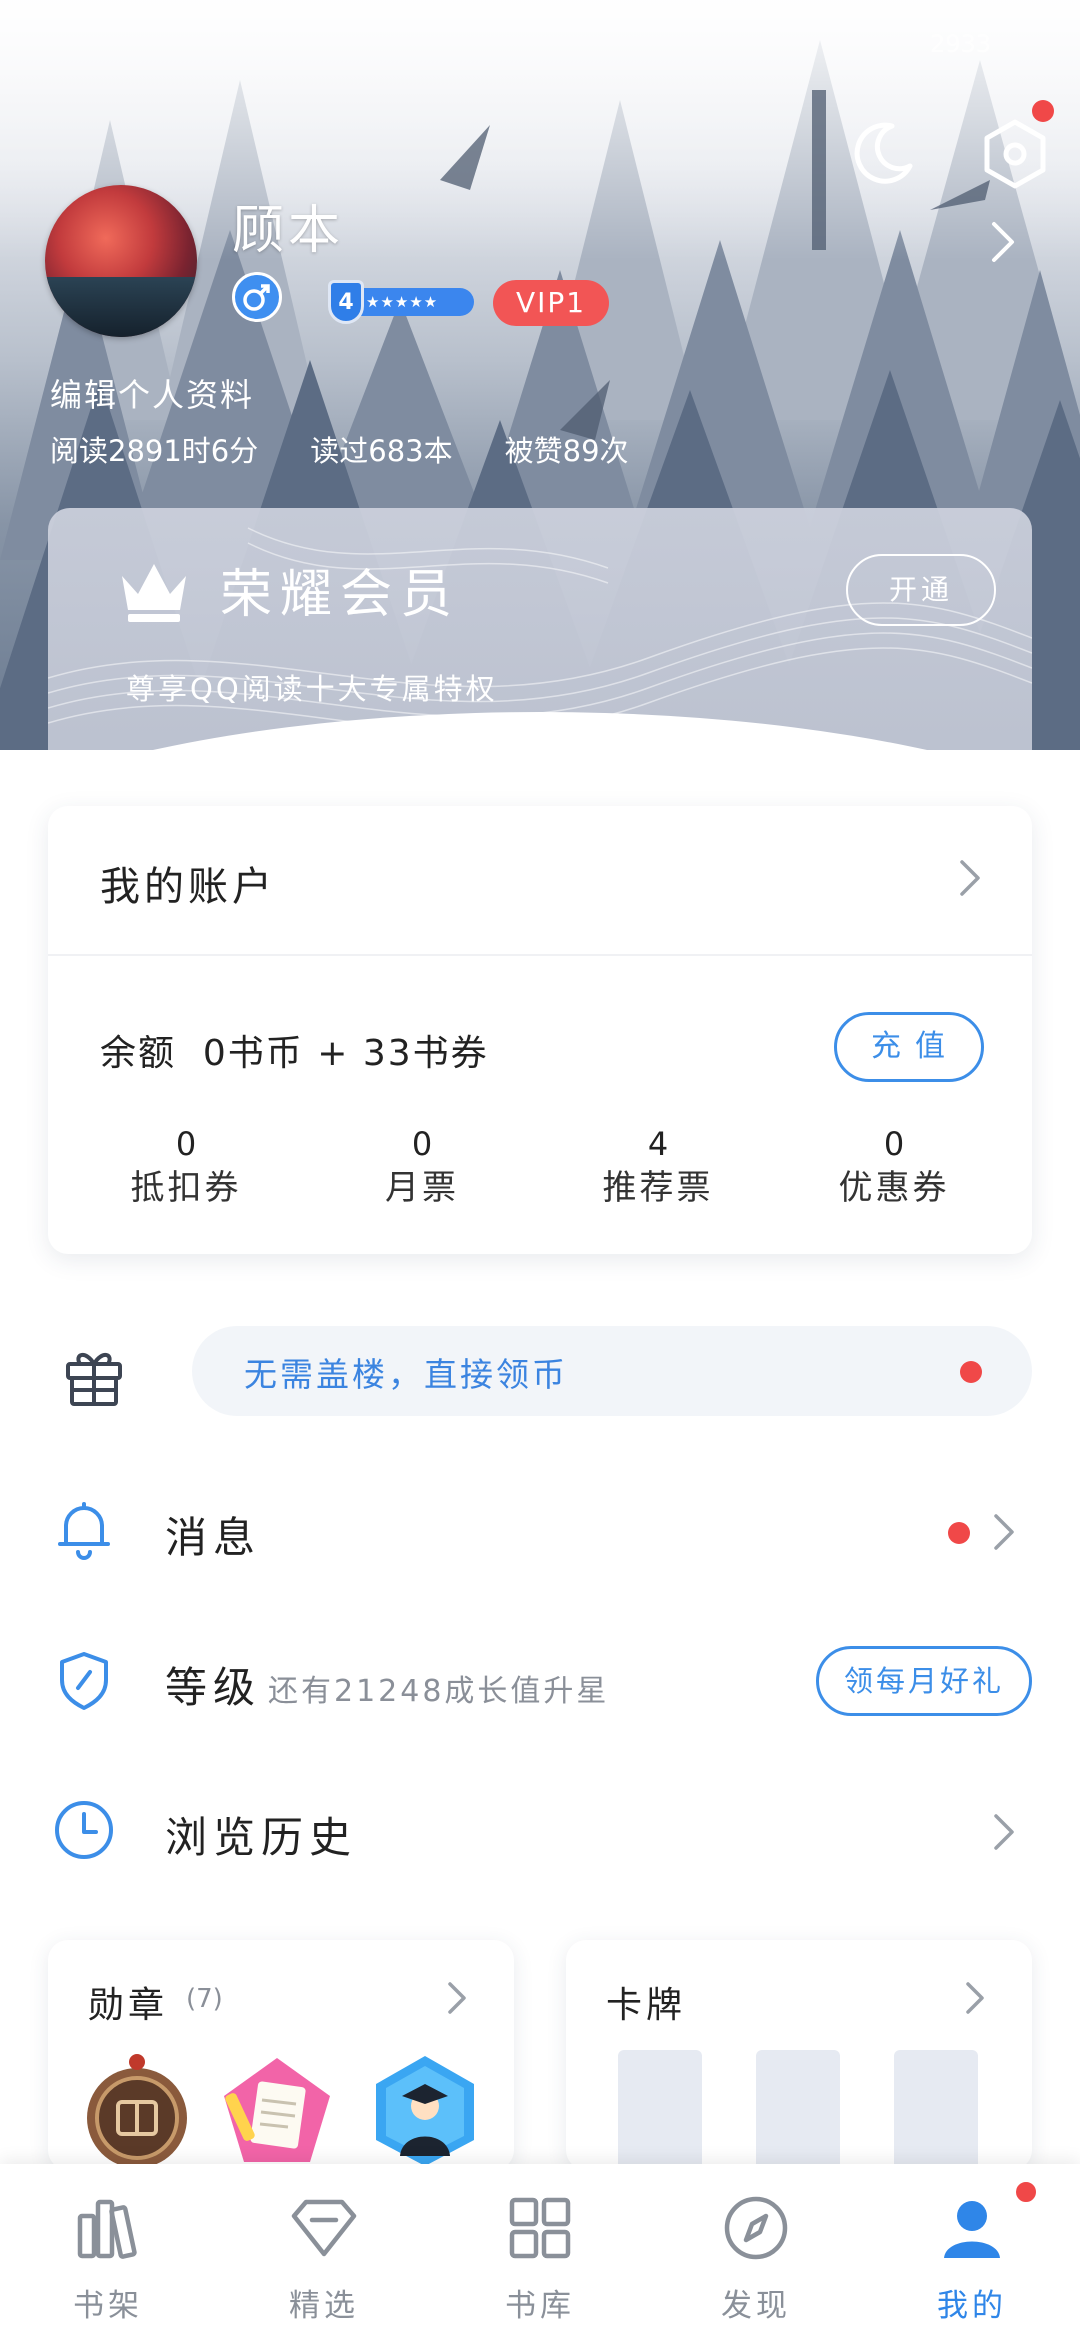 This screenshot has width=1080, height=2340. Describe the element at coordinates (261, 1837) in the screenshot. I see `history-label: 浏览历史` at that location.